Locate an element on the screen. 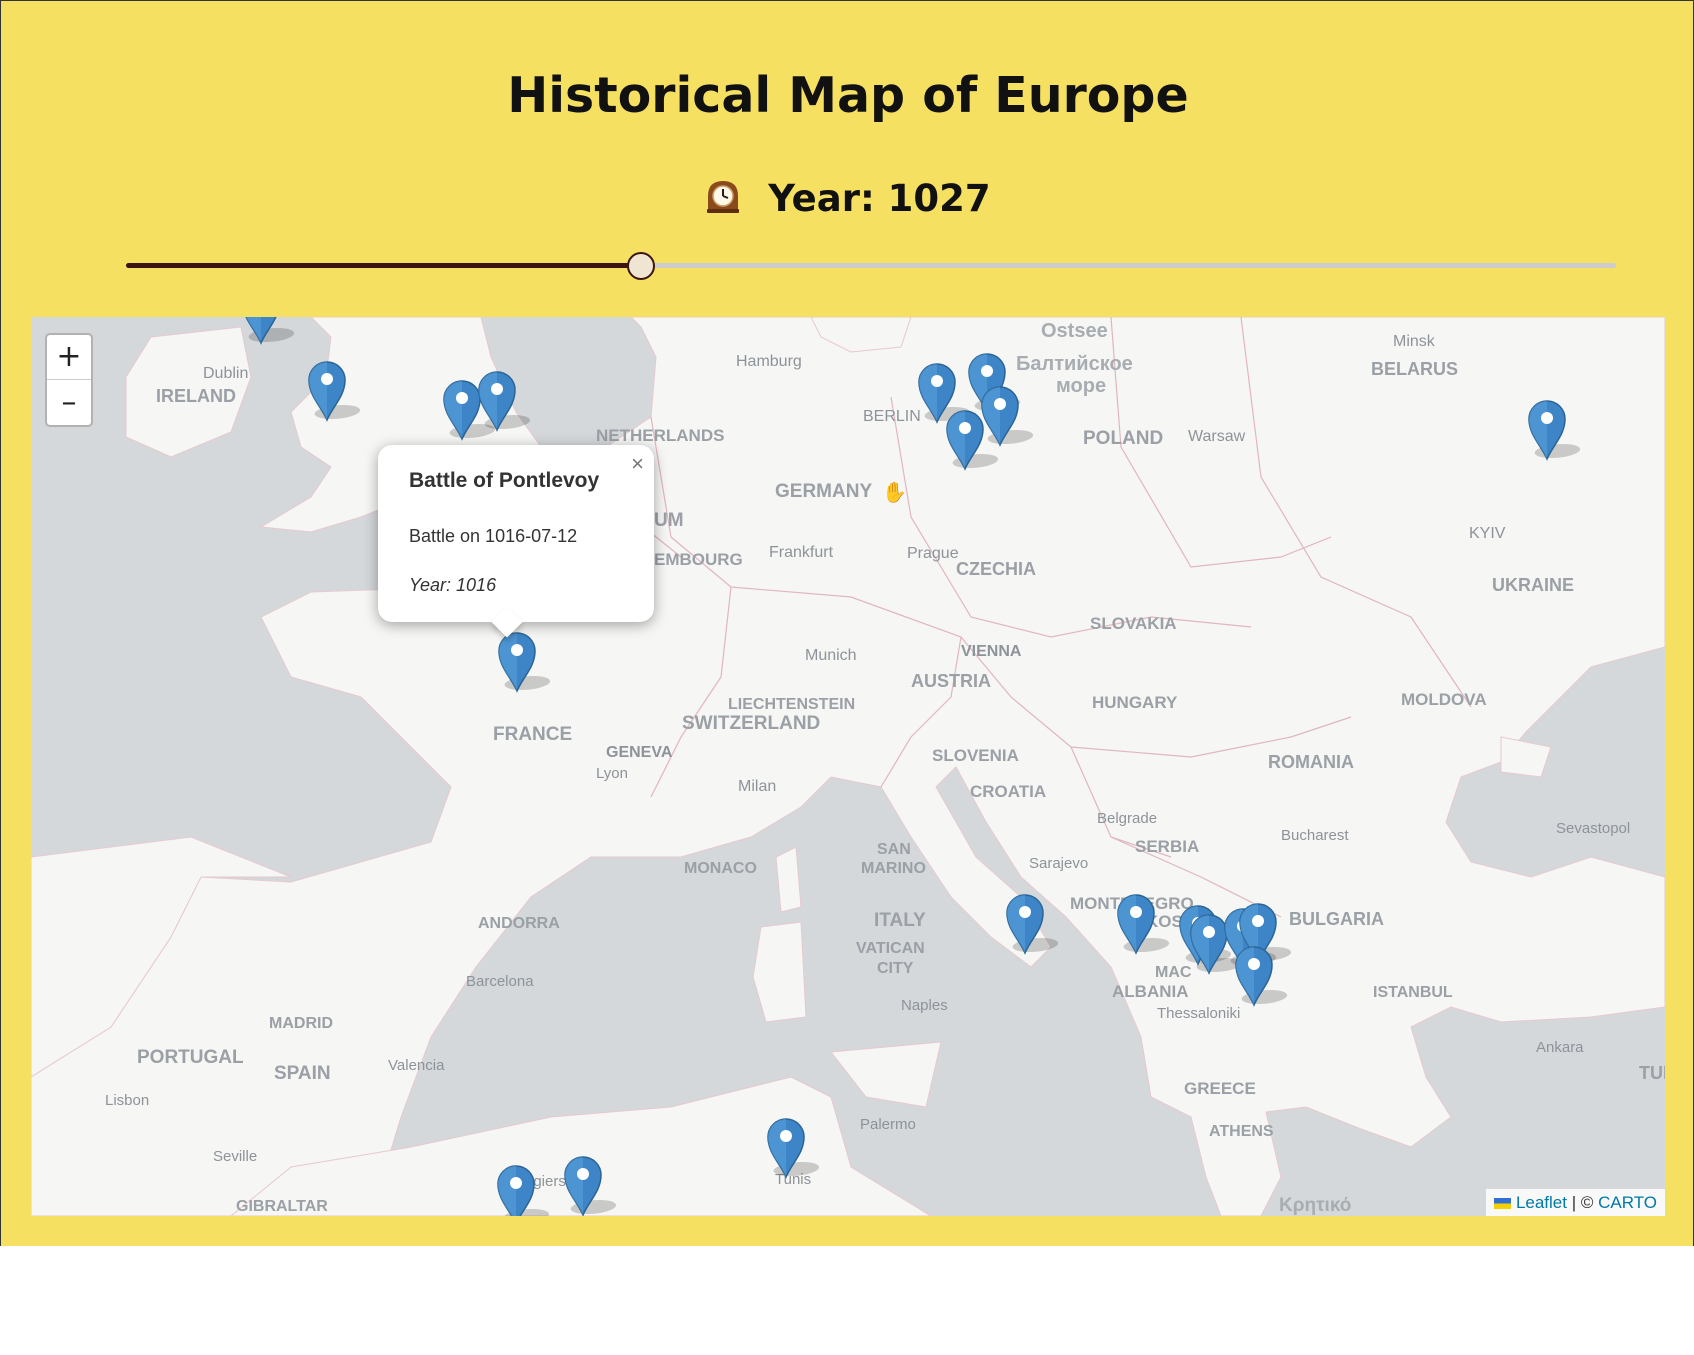 The width and height of the screenshot is (1694, 1355). place-label: EMBOURG is located at coordinates (698, 559).